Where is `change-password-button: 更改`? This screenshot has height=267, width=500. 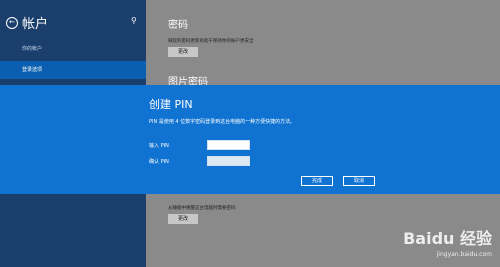 change-password-button: 更改 is located at coordinates (183, 52).